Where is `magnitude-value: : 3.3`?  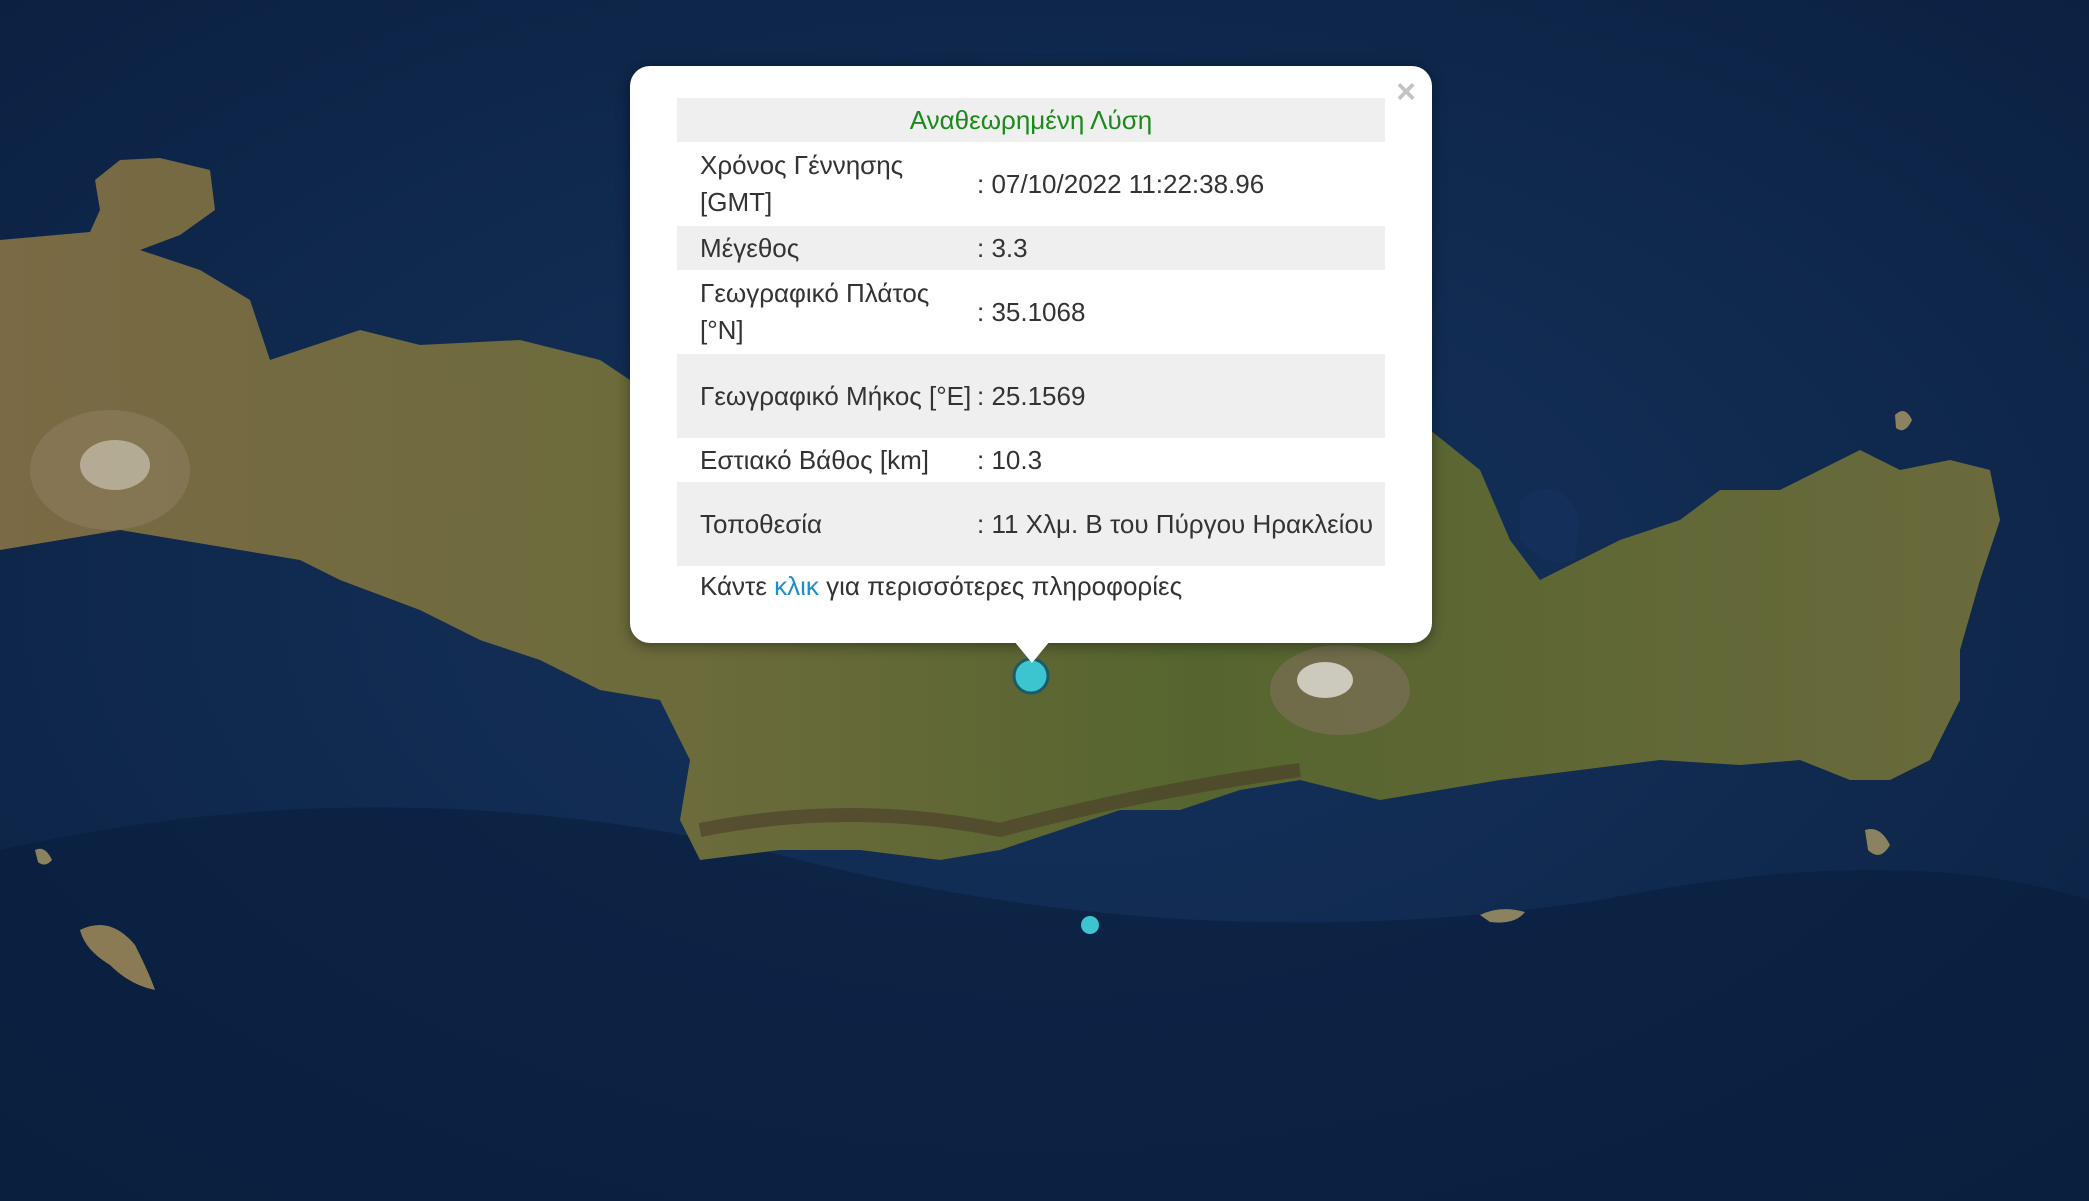
magnitude-value: : 3.3 is located at coordinates (1002, 247).